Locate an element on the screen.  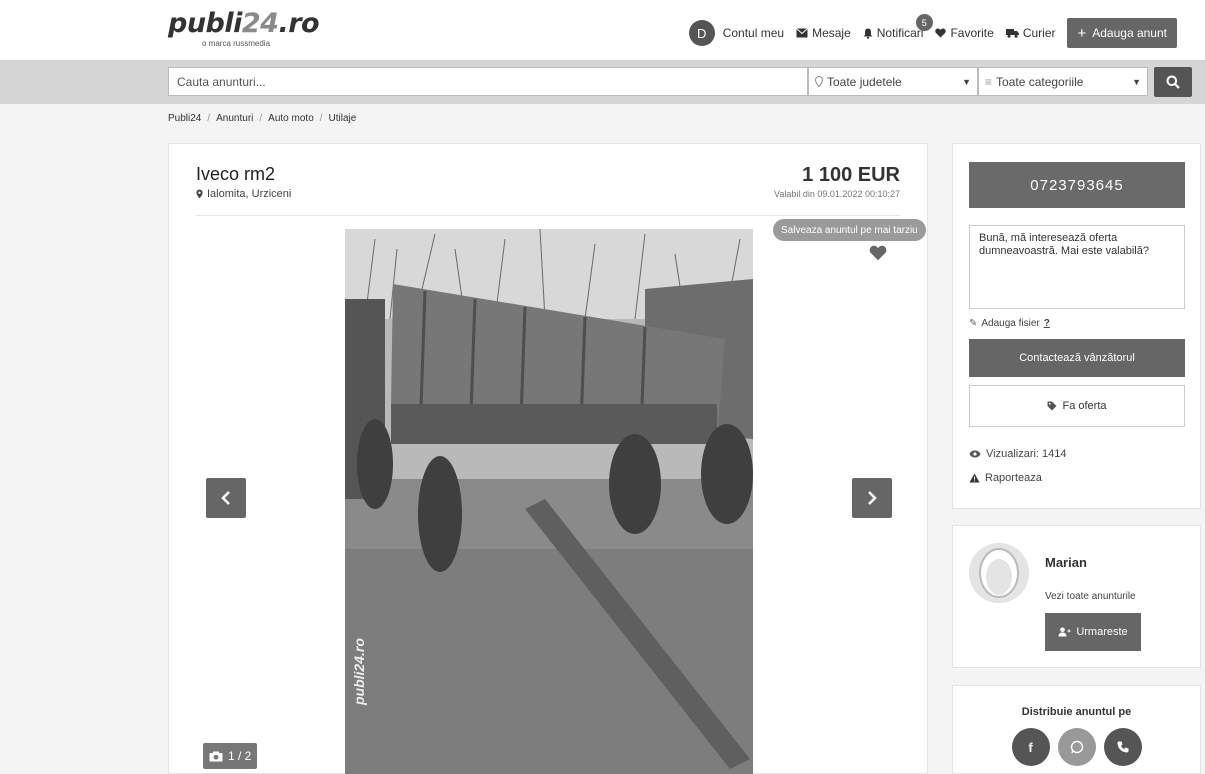
account-menu: D Contul meu is located at coordinates (736, 33).